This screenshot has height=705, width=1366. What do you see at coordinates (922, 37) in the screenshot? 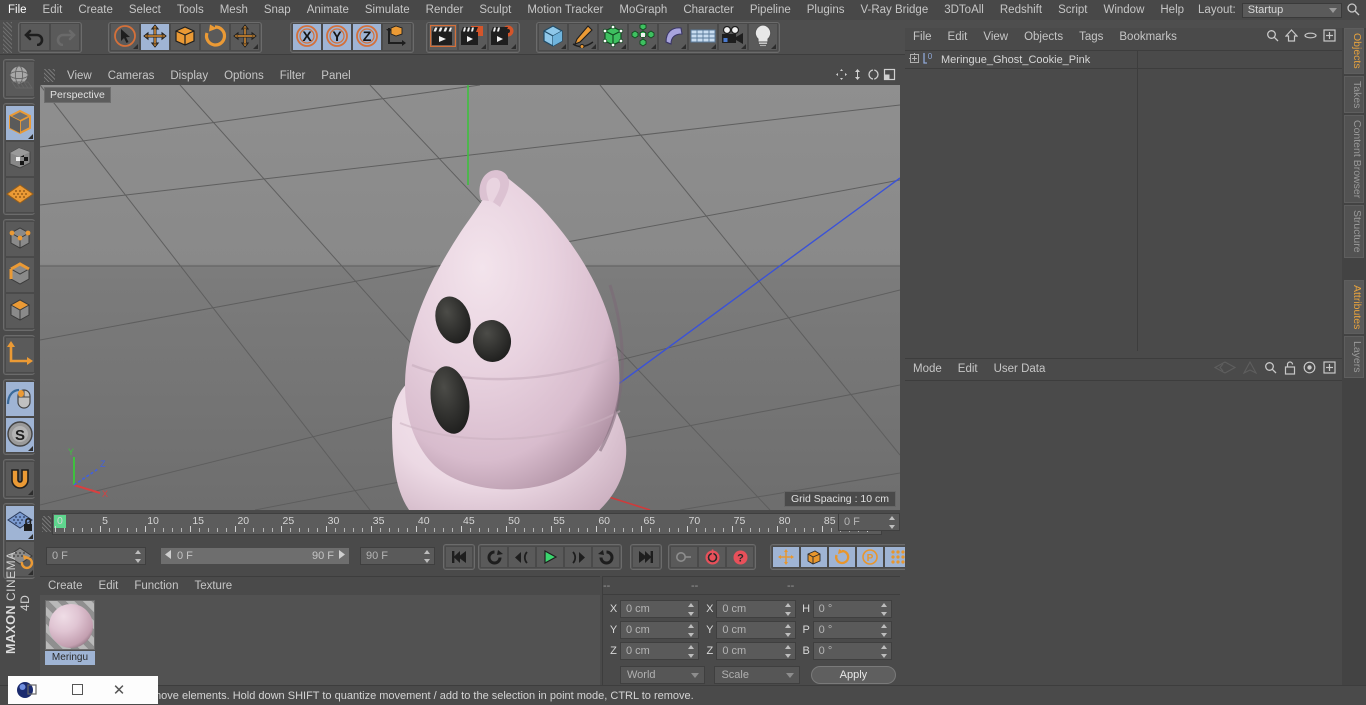
I see `object-menu-file: File` at bounding box center [922, 37].